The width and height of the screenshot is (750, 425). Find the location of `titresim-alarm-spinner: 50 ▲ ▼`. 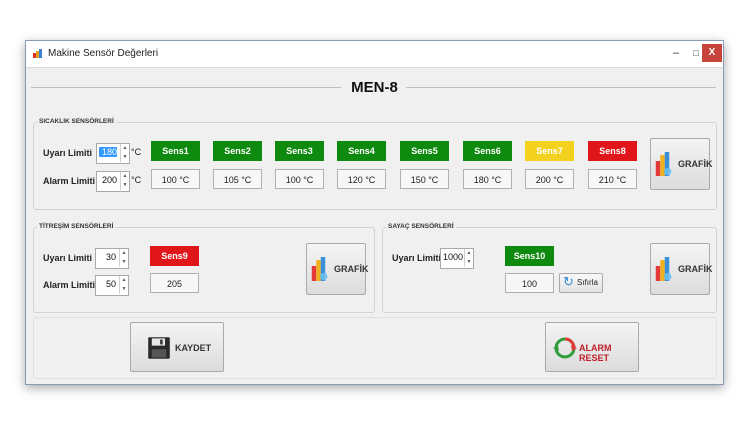

titresim-alarm-spinner: 50 ▲ ▼ is located at coordinates (112, 285).